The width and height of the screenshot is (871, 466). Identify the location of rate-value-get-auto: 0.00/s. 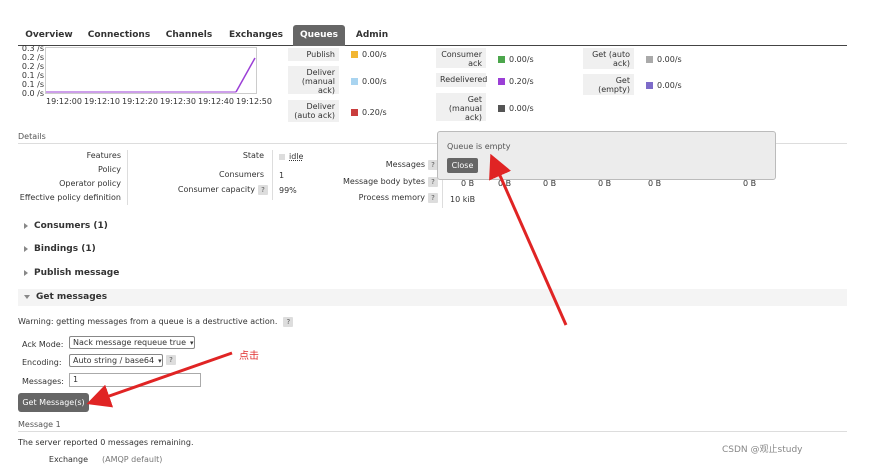
(664, 59).